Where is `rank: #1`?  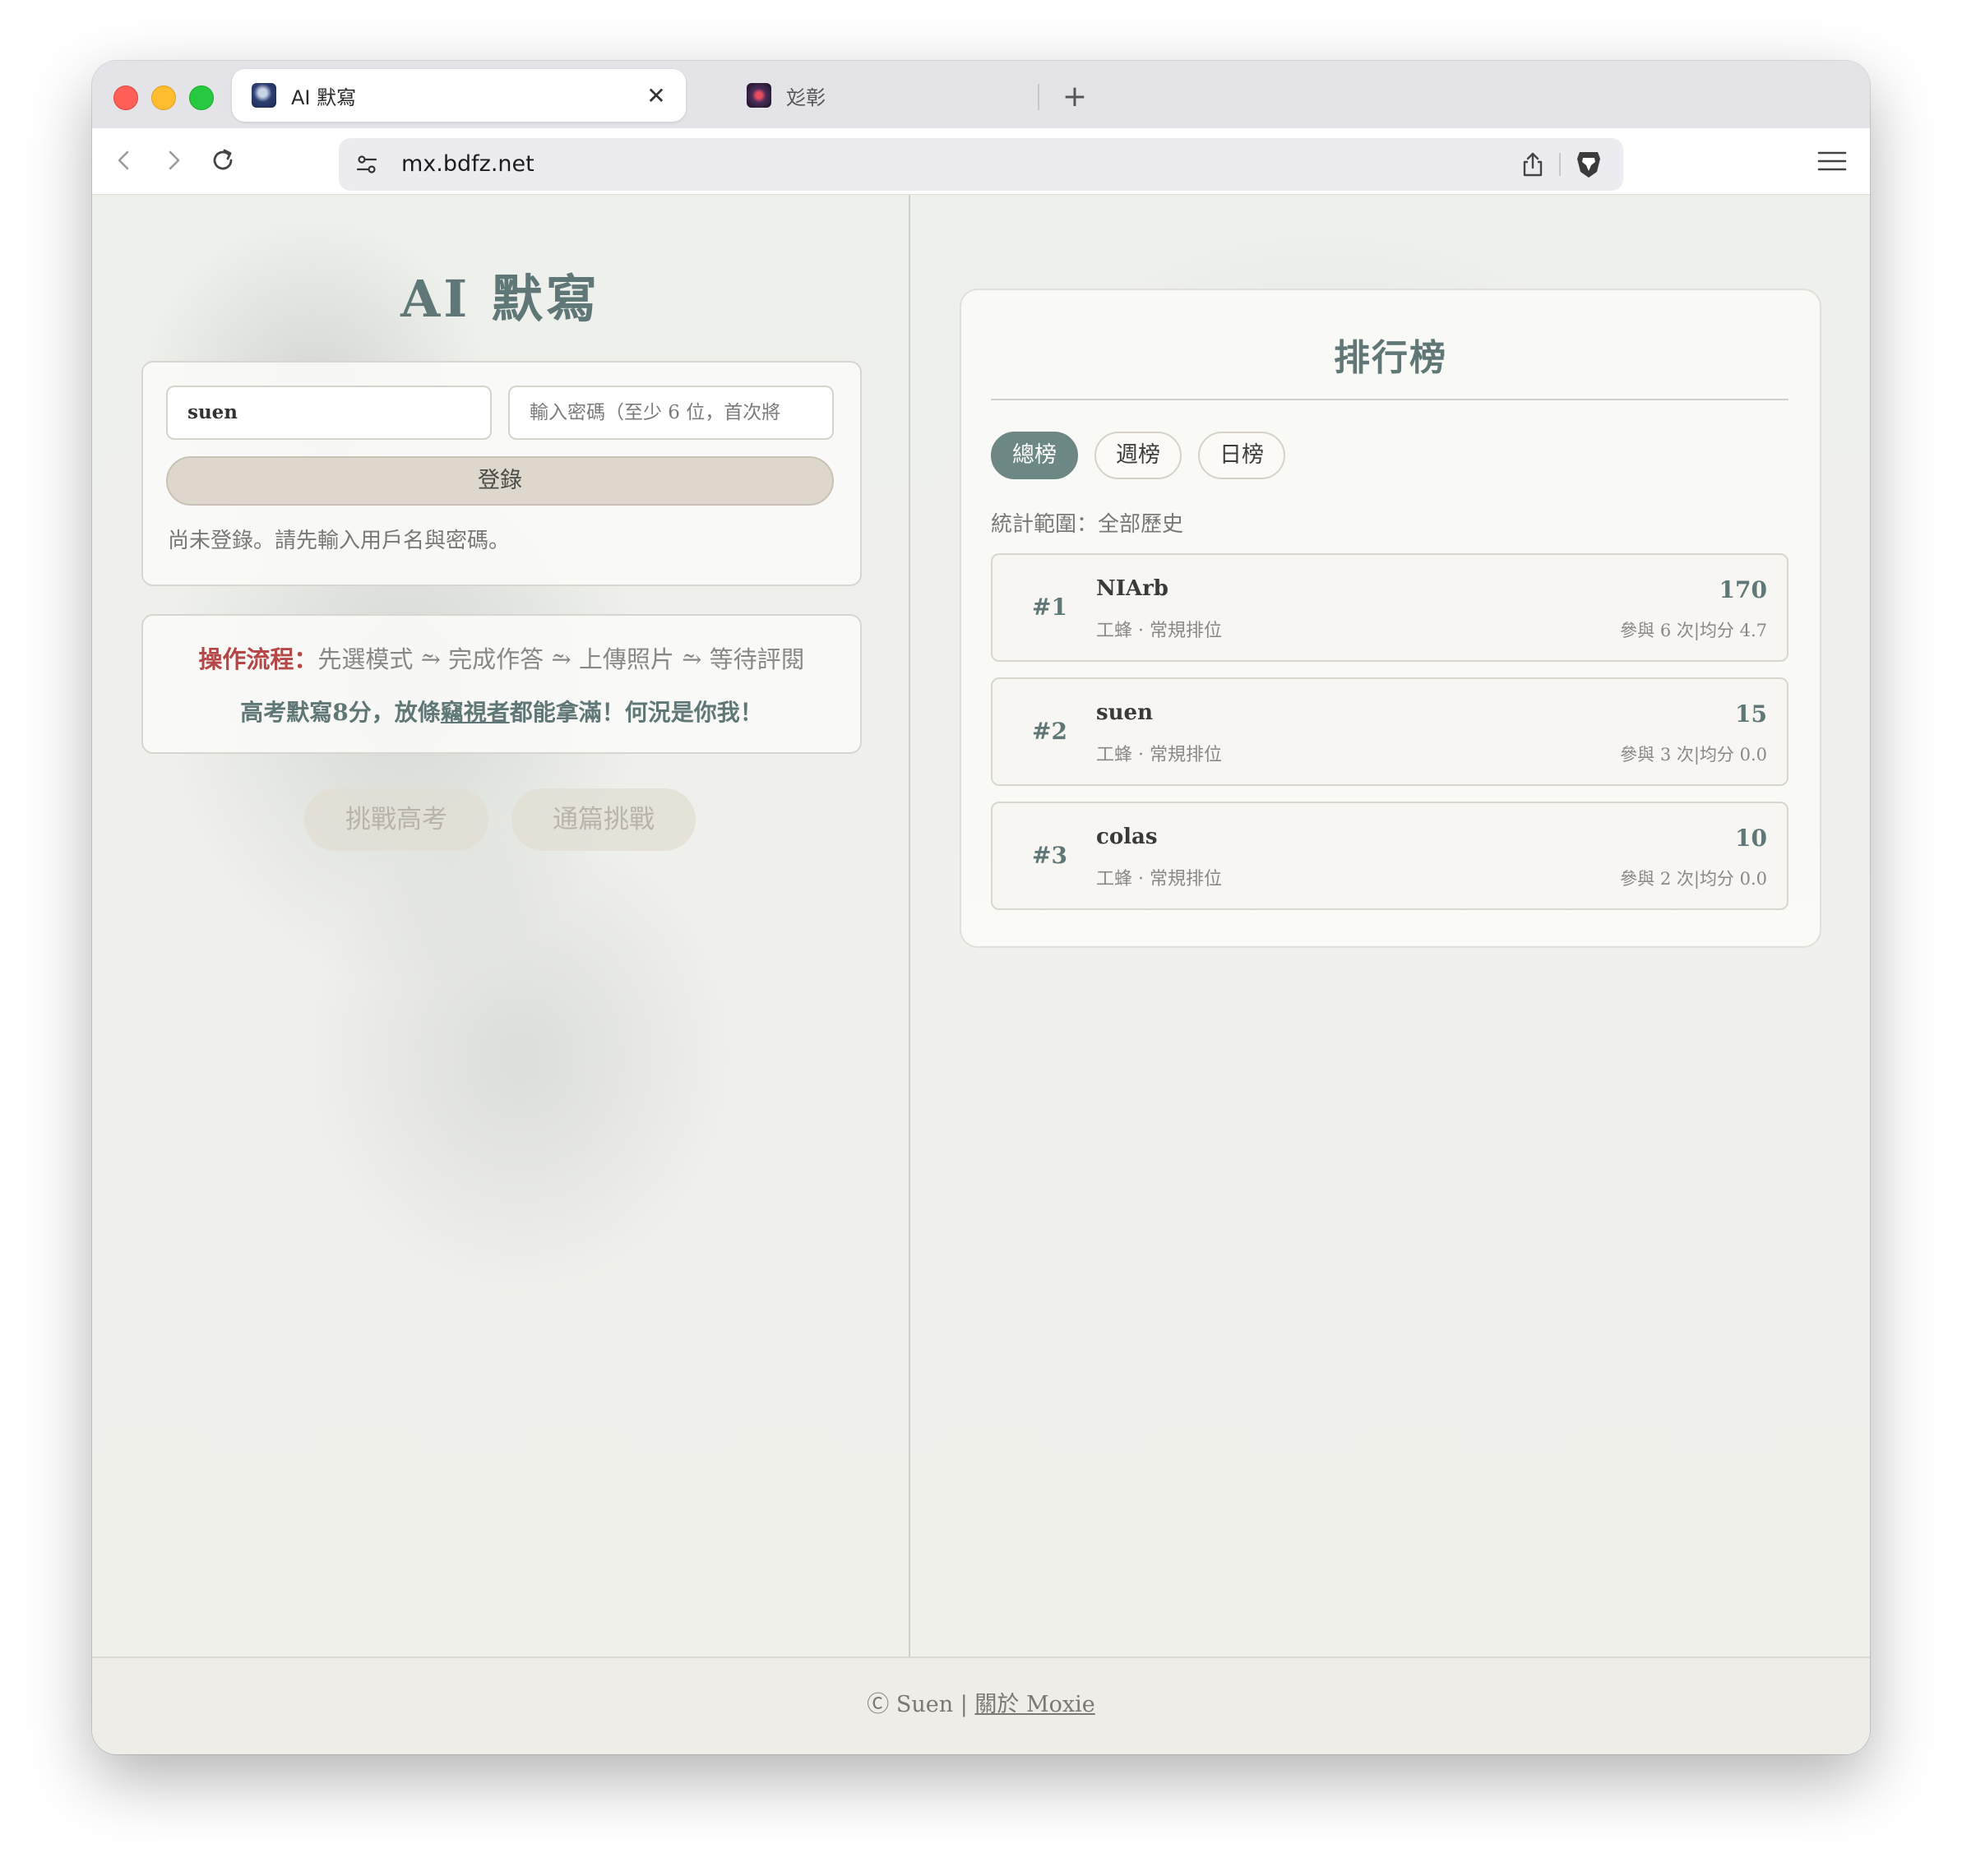 rank: #1 is located at coordinates (1050, 607).